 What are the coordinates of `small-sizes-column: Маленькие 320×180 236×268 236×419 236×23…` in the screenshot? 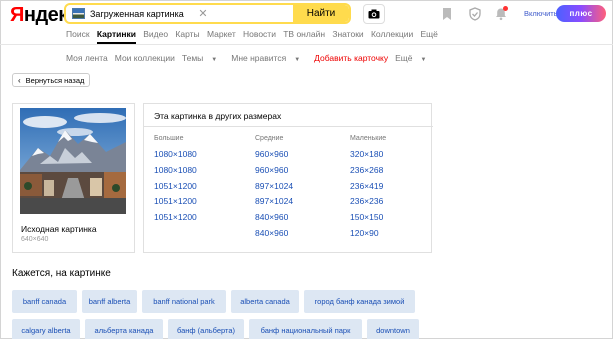 It's located at (368, 188).